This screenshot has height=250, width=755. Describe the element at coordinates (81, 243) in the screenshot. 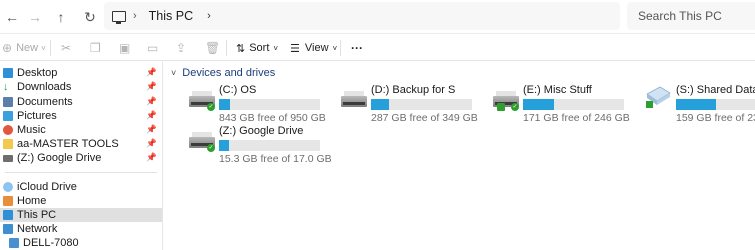

I see `nav-item-dell-7080: DELL-7080` at that location.